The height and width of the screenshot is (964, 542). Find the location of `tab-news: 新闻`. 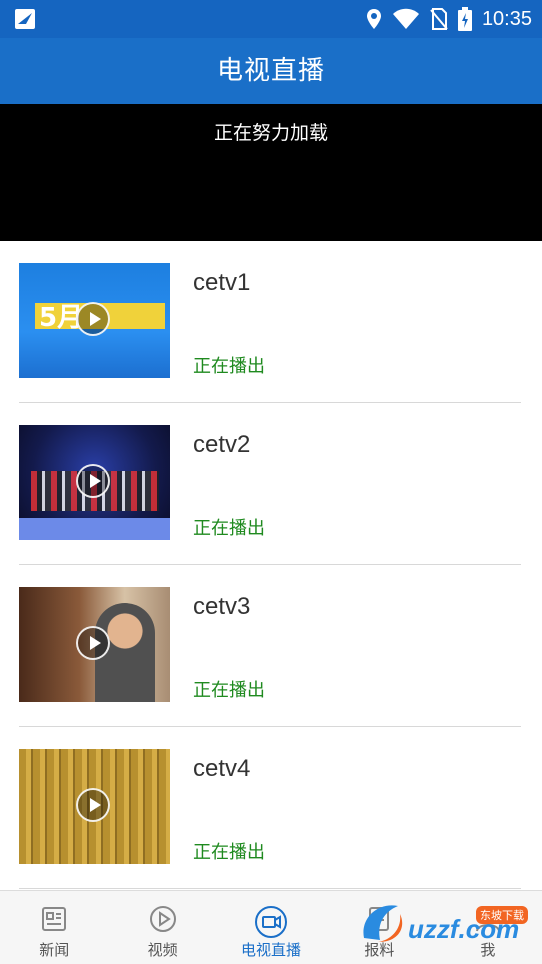

tab-news: 新闻 is located at coordinates (54, 927).